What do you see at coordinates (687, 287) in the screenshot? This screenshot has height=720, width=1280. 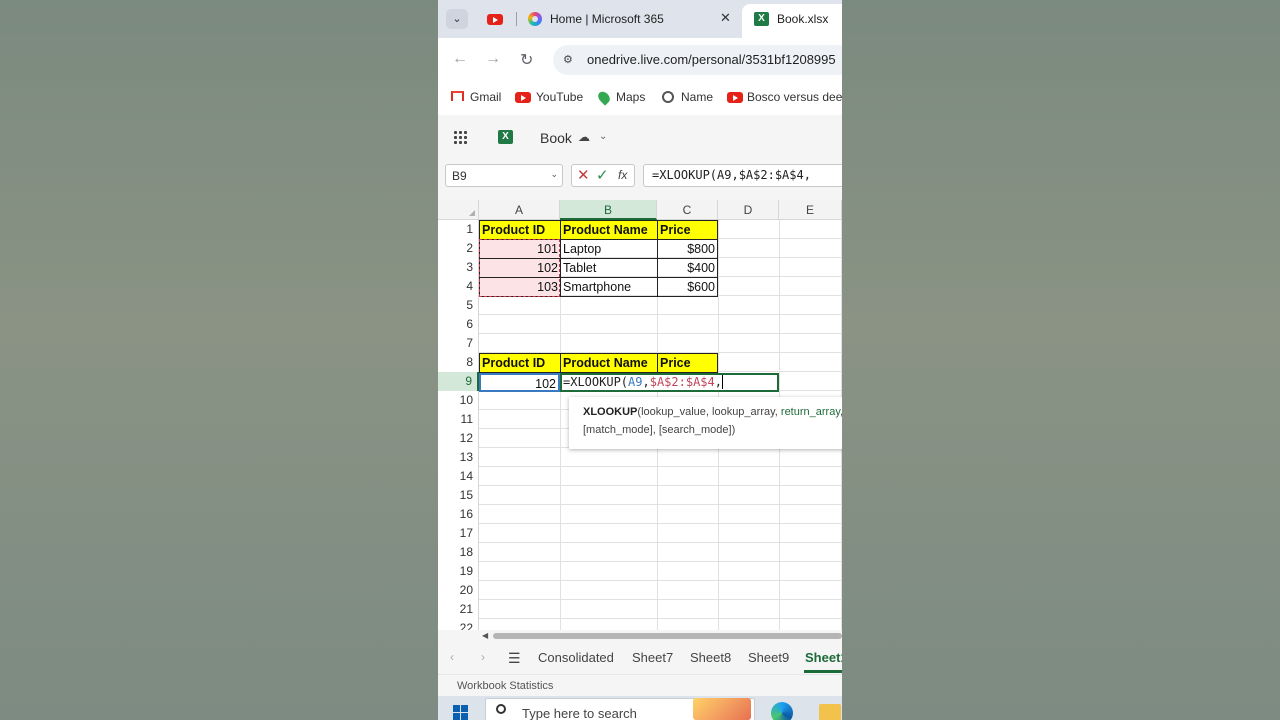 I see `cell-c4: $600` at bounding box center [687, 287].